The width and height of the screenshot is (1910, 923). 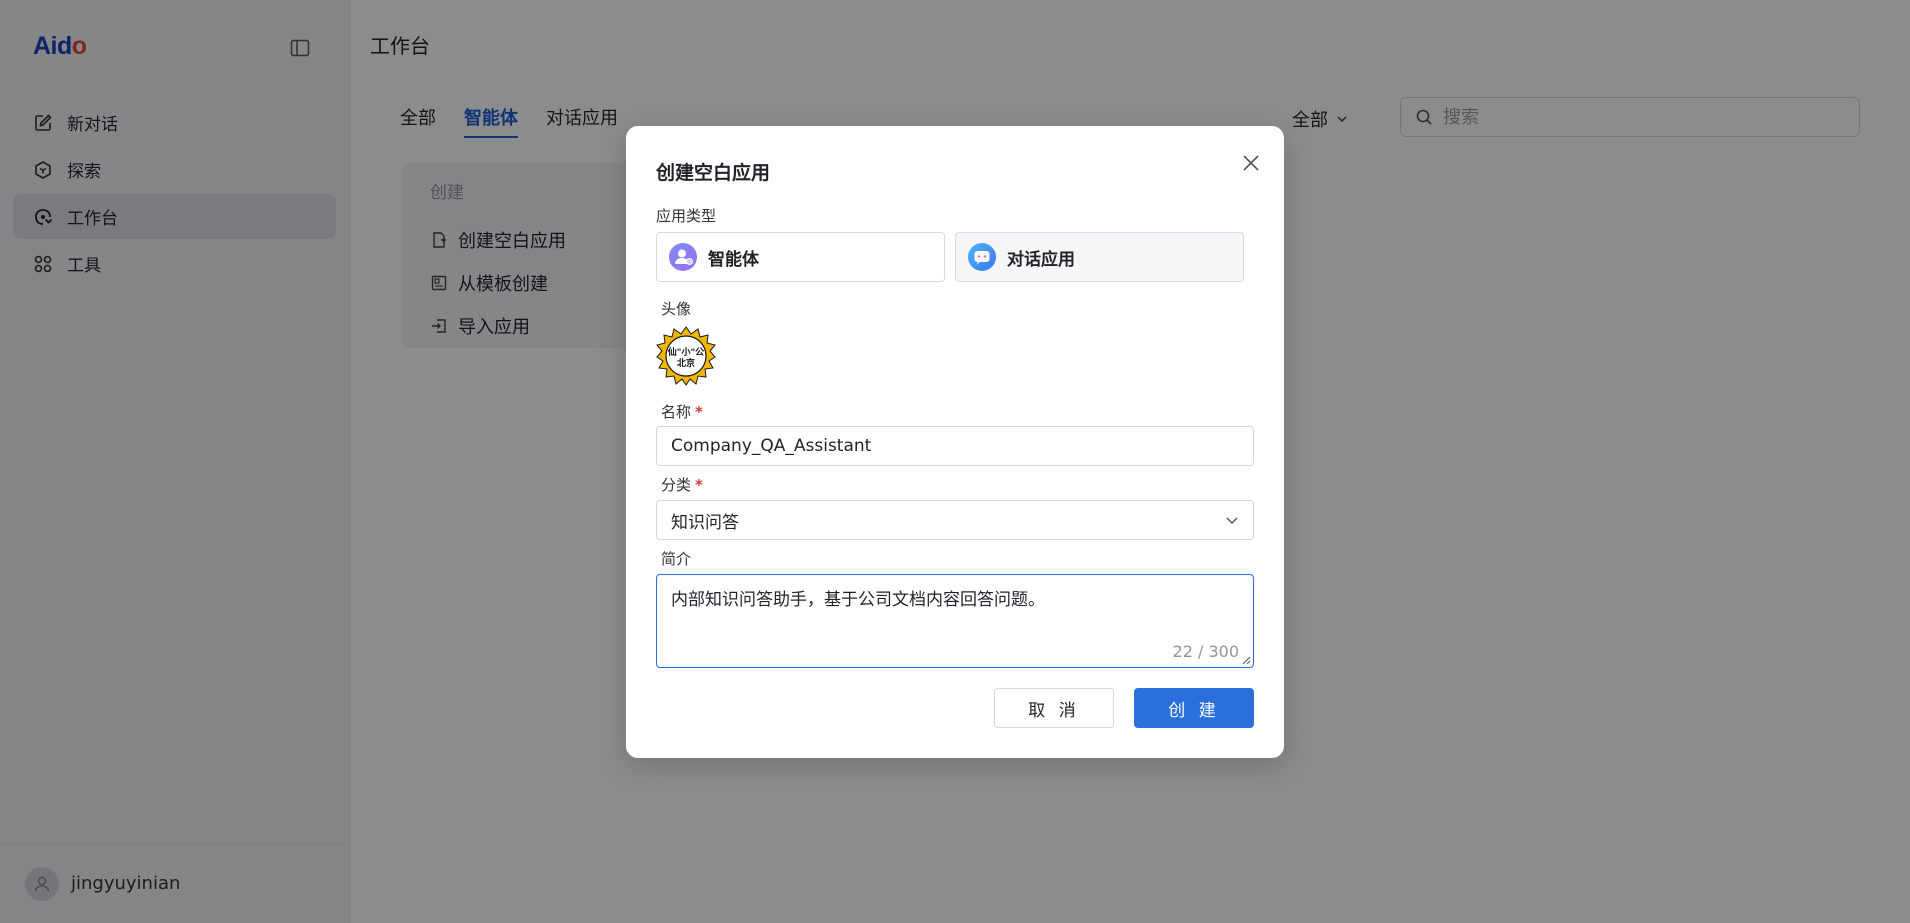 I want to click on app-type-label: 应用类型, so click(x=686, y=216).